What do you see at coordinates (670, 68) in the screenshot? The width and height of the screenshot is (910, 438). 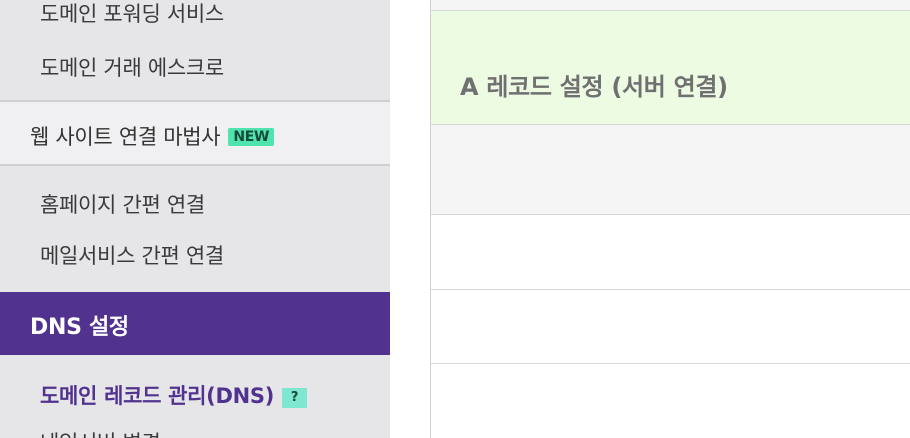 I see `a-record-section-header: A 레코드 설정 (서버 연결)` at bounding box center [670, 68].